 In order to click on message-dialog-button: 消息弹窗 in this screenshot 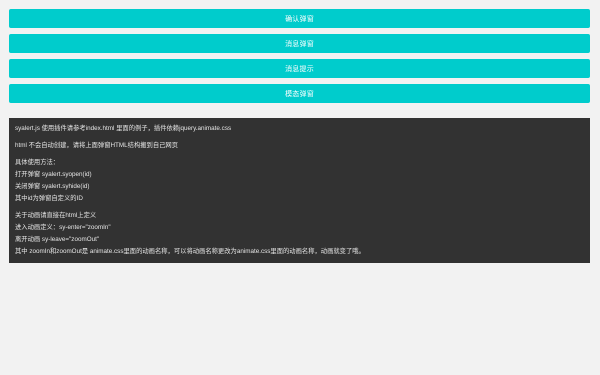, I will do `click(299, 43)`.